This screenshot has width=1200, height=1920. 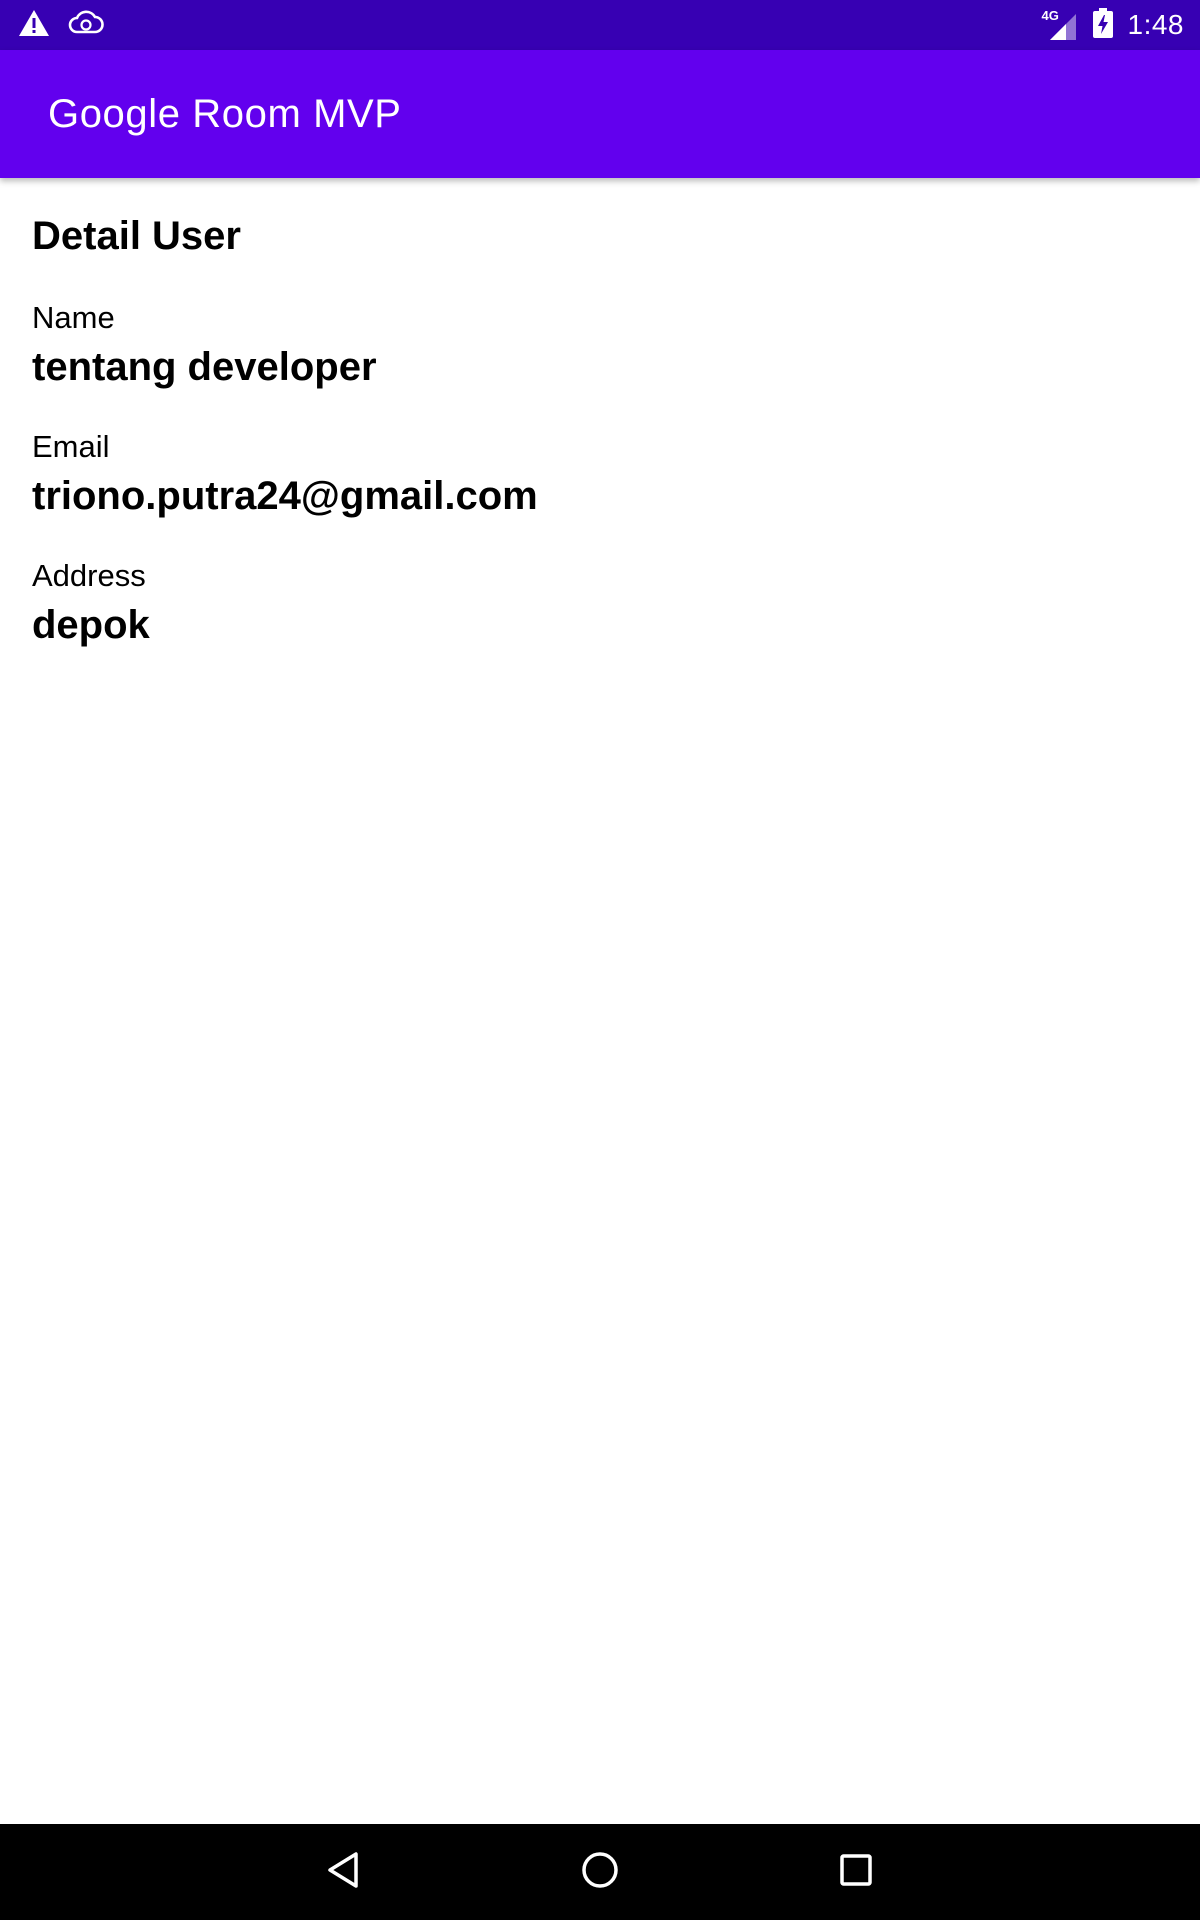 I want to click on back-icon, so click(x=344, y=1872).